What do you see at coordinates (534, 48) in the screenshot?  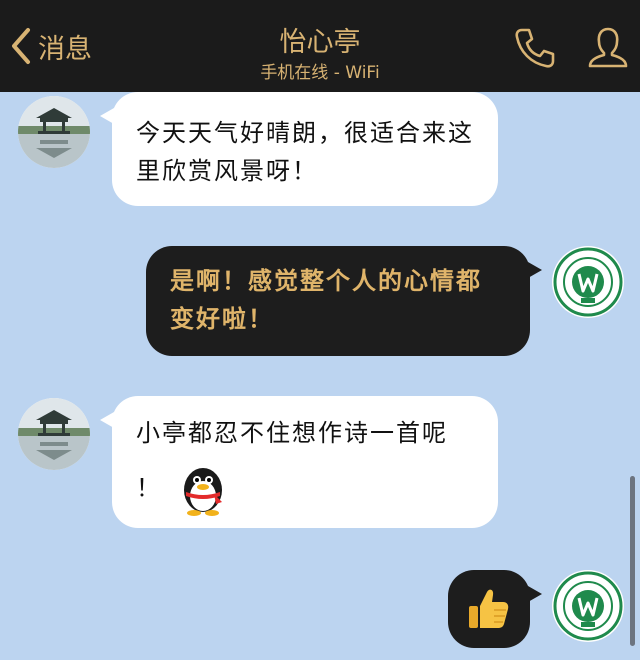 I see `phone-icon` at bounding box center [534, 48].